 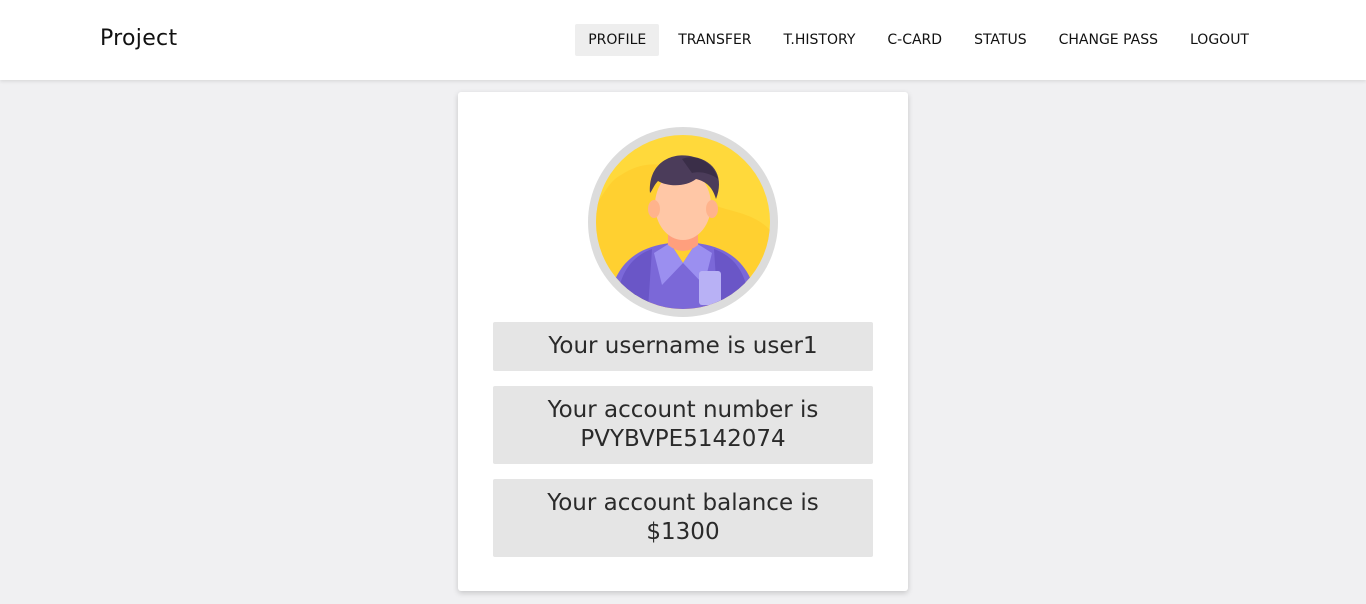 I want to click on nav-item-transfer: TRANSFER, so click(x=714, y=40).